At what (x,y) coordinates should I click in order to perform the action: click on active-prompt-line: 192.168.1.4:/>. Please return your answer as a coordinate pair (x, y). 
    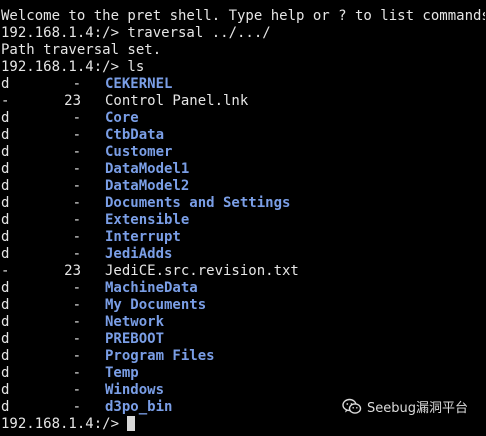
    Looking at the image, I should click on (243, 424).